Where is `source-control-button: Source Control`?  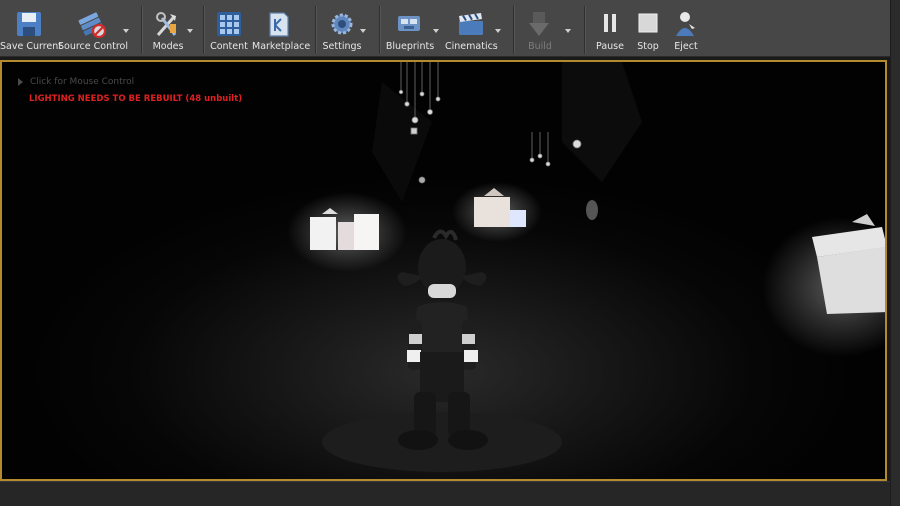 source-control-button: Source Control is located at coordinates (93, 31).